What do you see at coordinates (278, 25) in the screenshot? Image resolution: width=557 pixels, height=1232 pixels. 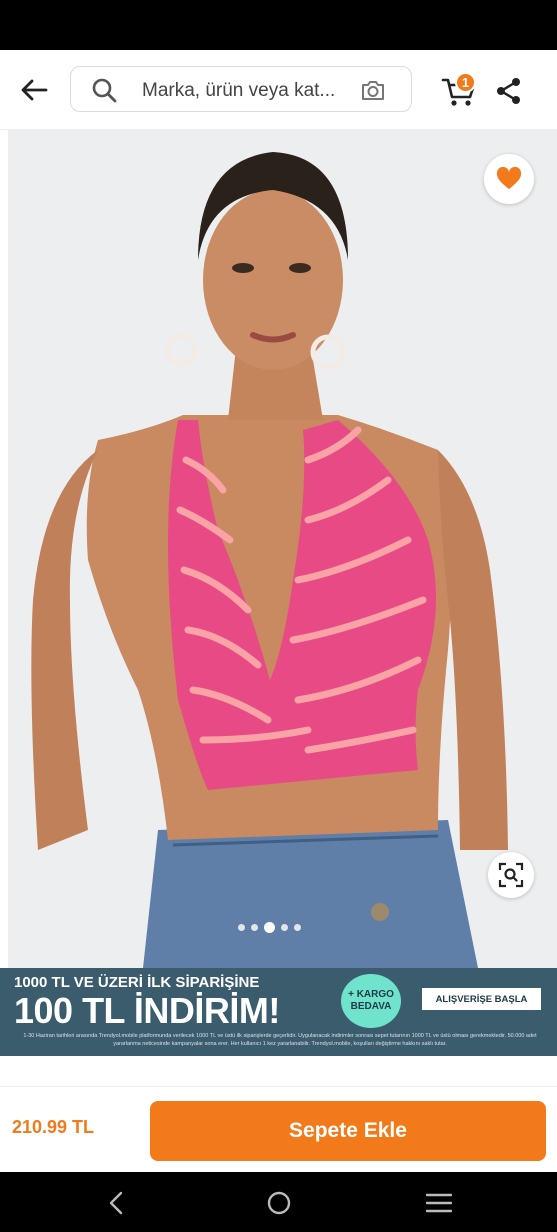 I see `status-bar` at bounding box center [278, 25].